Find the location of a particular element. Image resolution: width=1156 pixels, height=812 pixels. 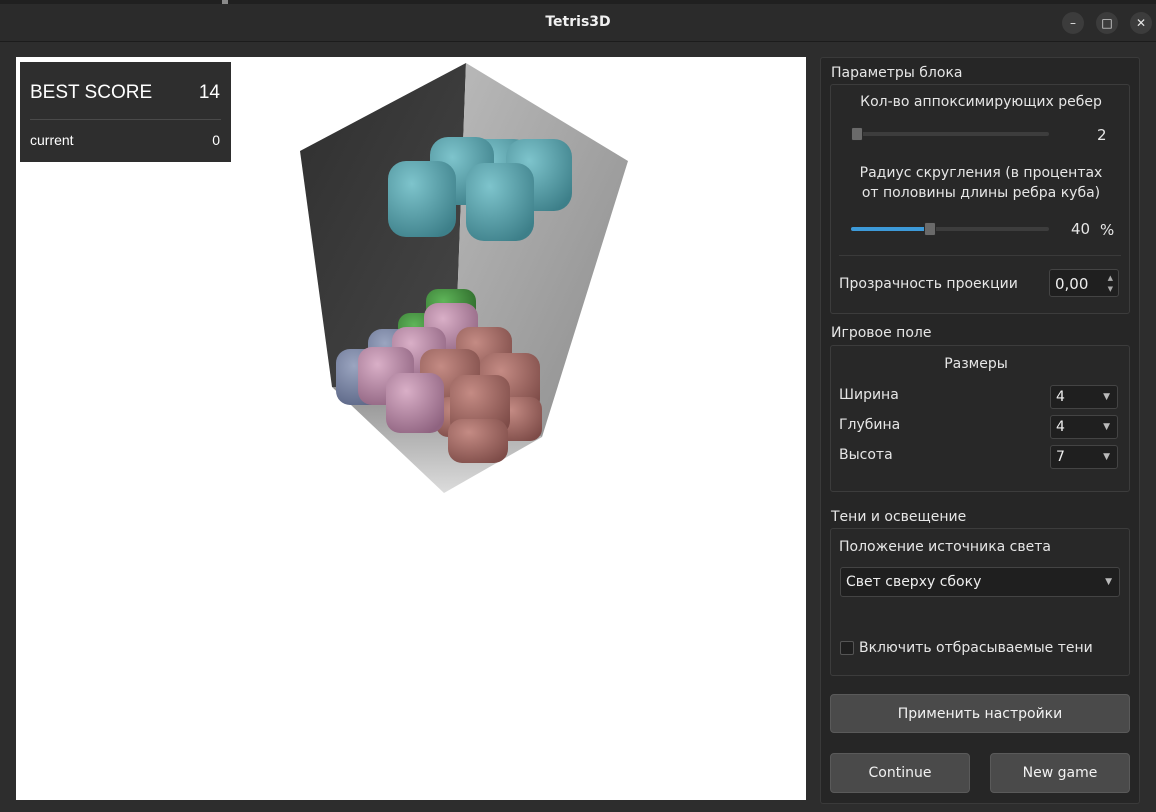

shadows-checkbox is located at coordinates (847, 648).